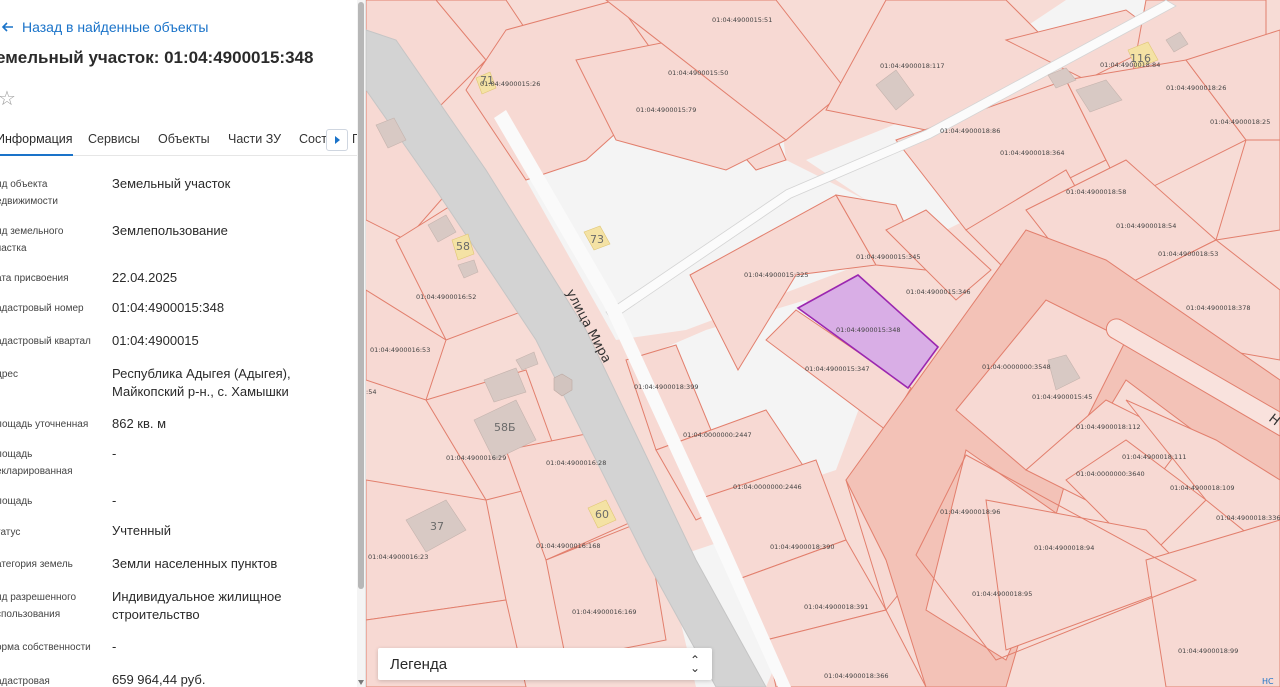  Describe the element at coordinates (568, 546) in the screenshot. I see `plot-label: 01:04:4900016:168` at that location.